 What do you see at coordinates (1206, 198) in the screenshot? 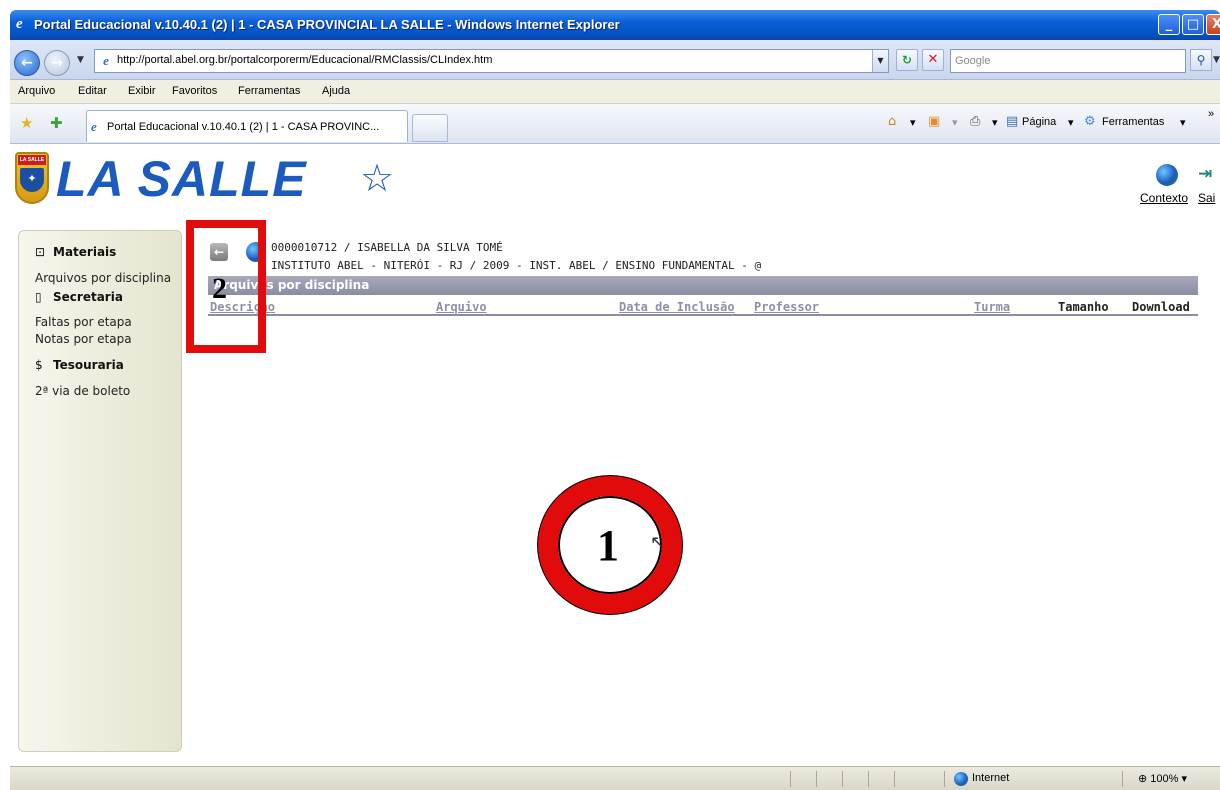
I see `exit-link: Sai` at bounding box center [1206, 198].